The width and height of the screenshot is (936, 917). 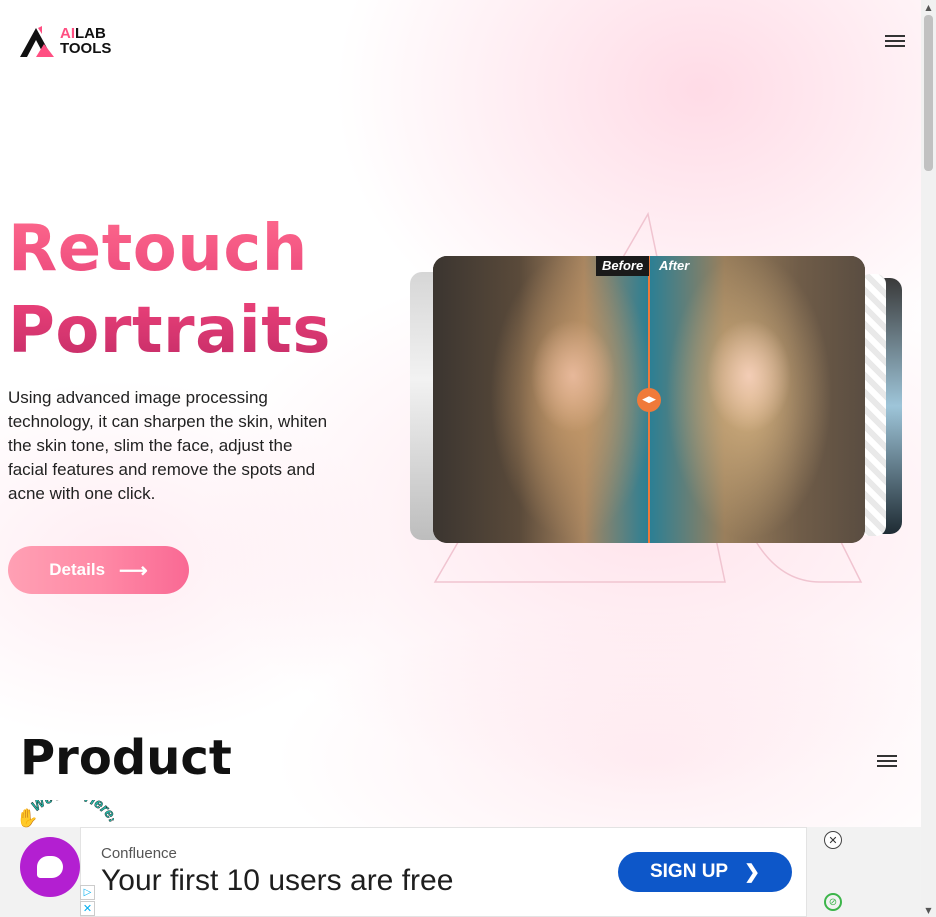 I want to click on scroll-up-arrow-icon: ▲, so click(x=928, y=7).